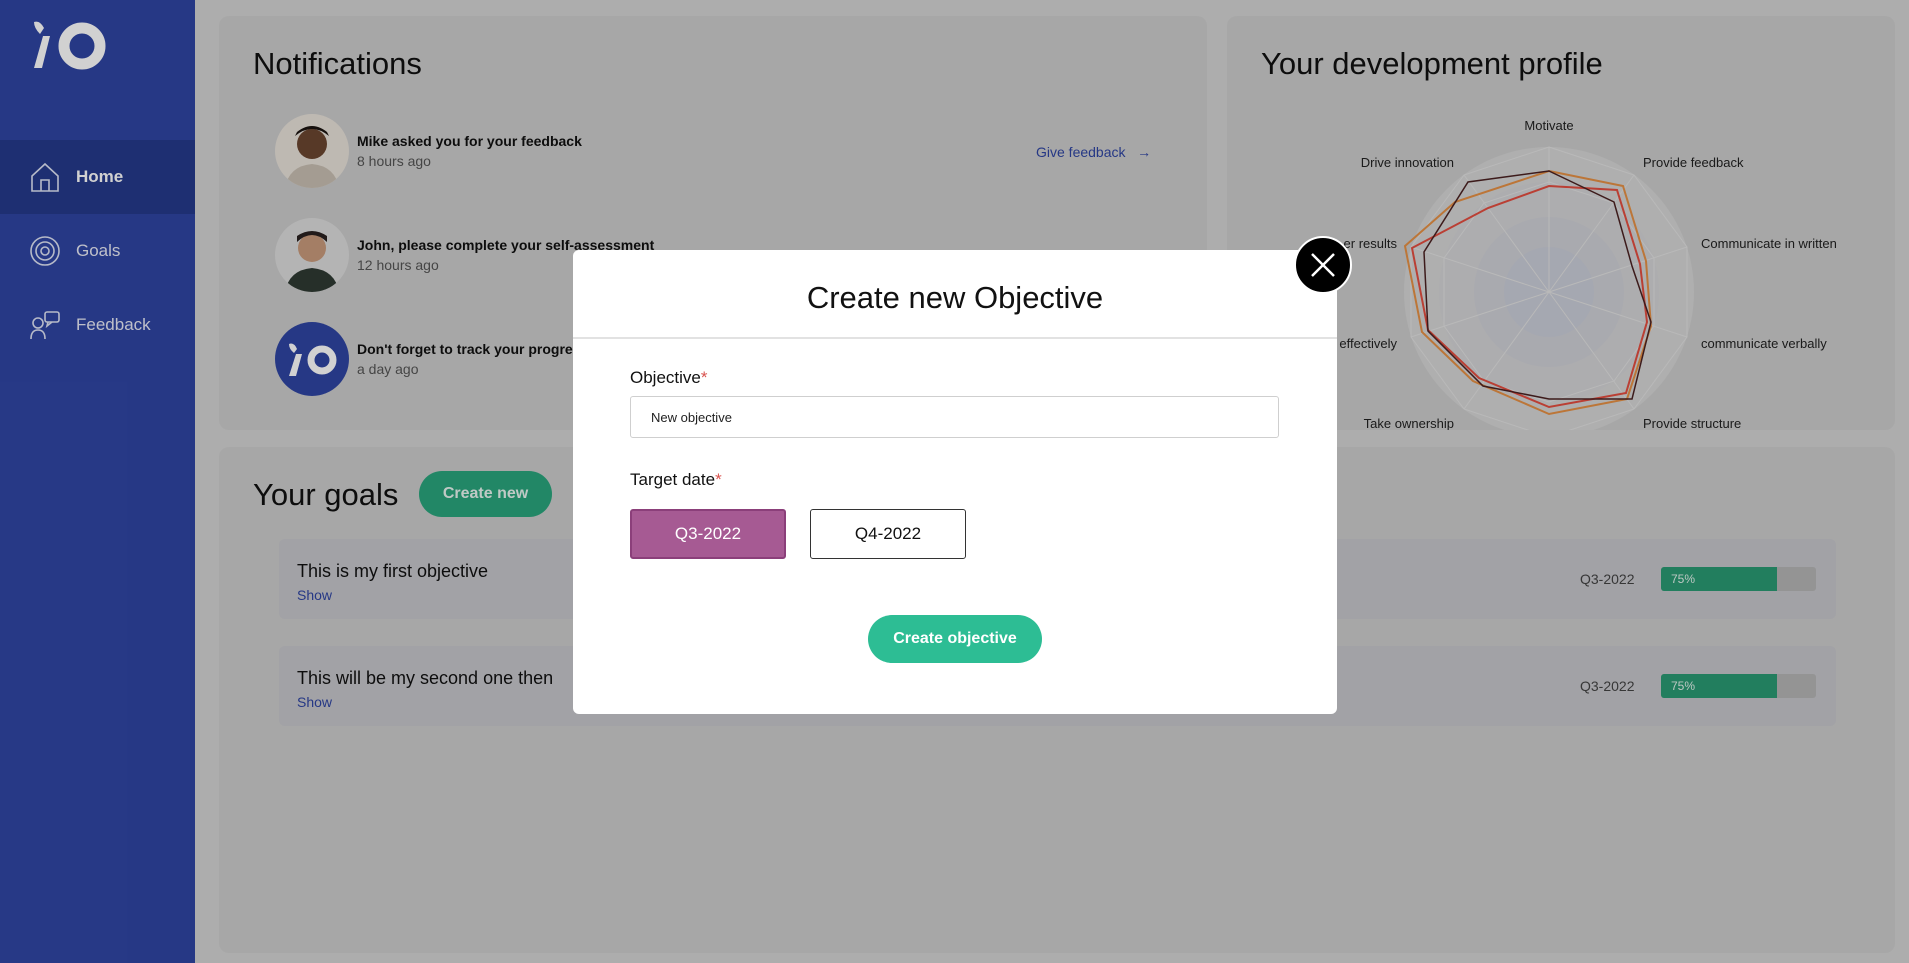 This screenshot has width=1909, height=963. Describe the element at coordinates (955, 639) in the screenshot. I see `create-objective-button: Create objective` at that location.